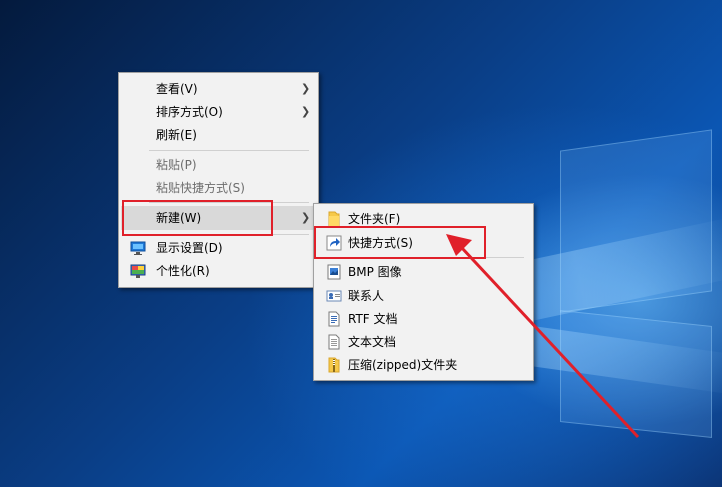  What do you see at coordinates (403, 365) in the screenshot?
I see `submenu-item-label: 压缩(zipped)文件夹` at bounding box center [403, 365].